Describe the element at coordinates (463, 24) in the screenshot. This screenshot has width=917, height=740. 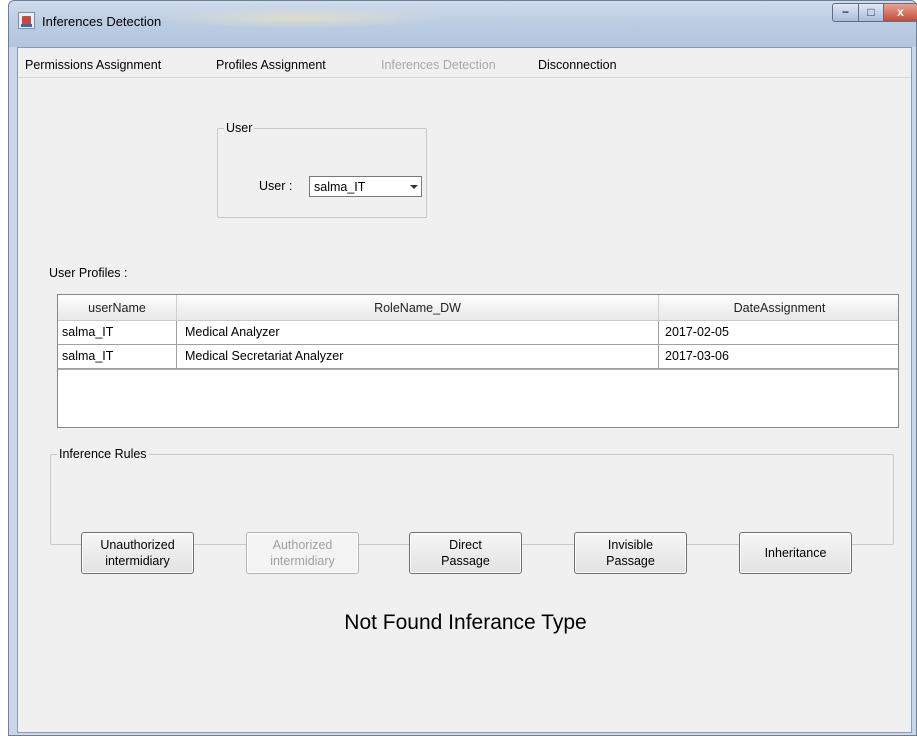
I see `title-bar: Inferences Detection − □ x` at that location.